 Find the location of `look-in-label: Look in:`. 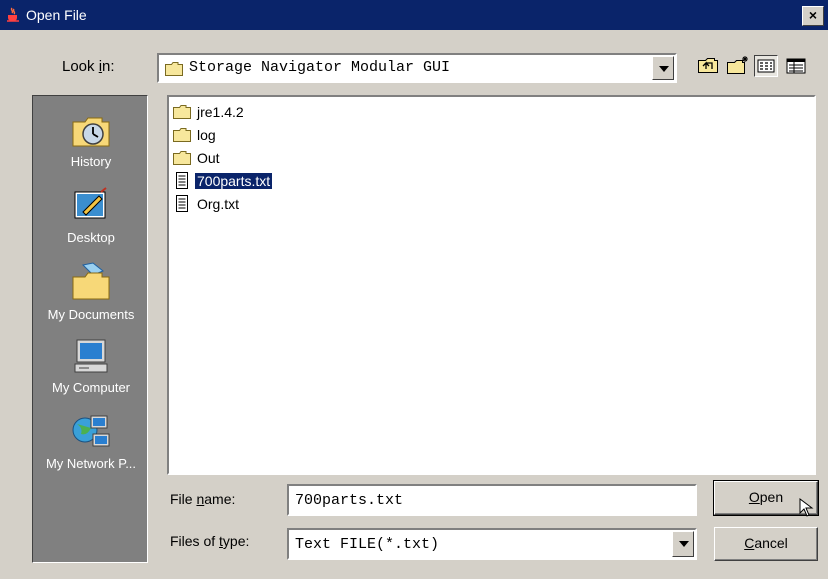

look-in-label: Look in: is located at coordinates (88, 66).